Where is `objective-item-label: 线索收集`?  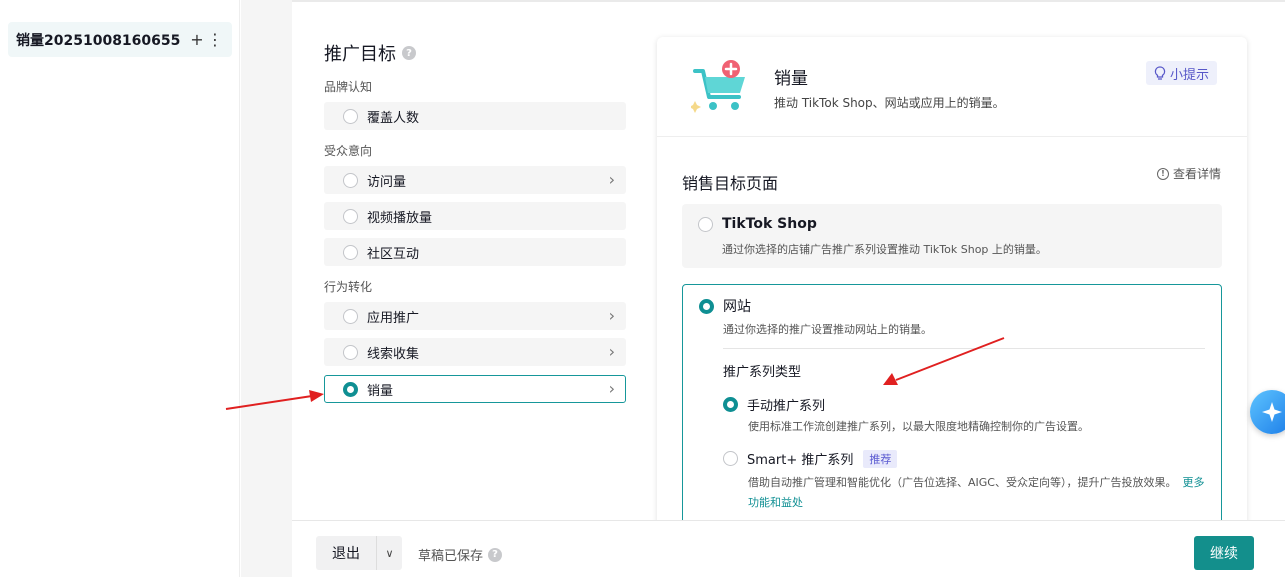 objective-item-label: 线索收集 is located at coordinates (393, 354).